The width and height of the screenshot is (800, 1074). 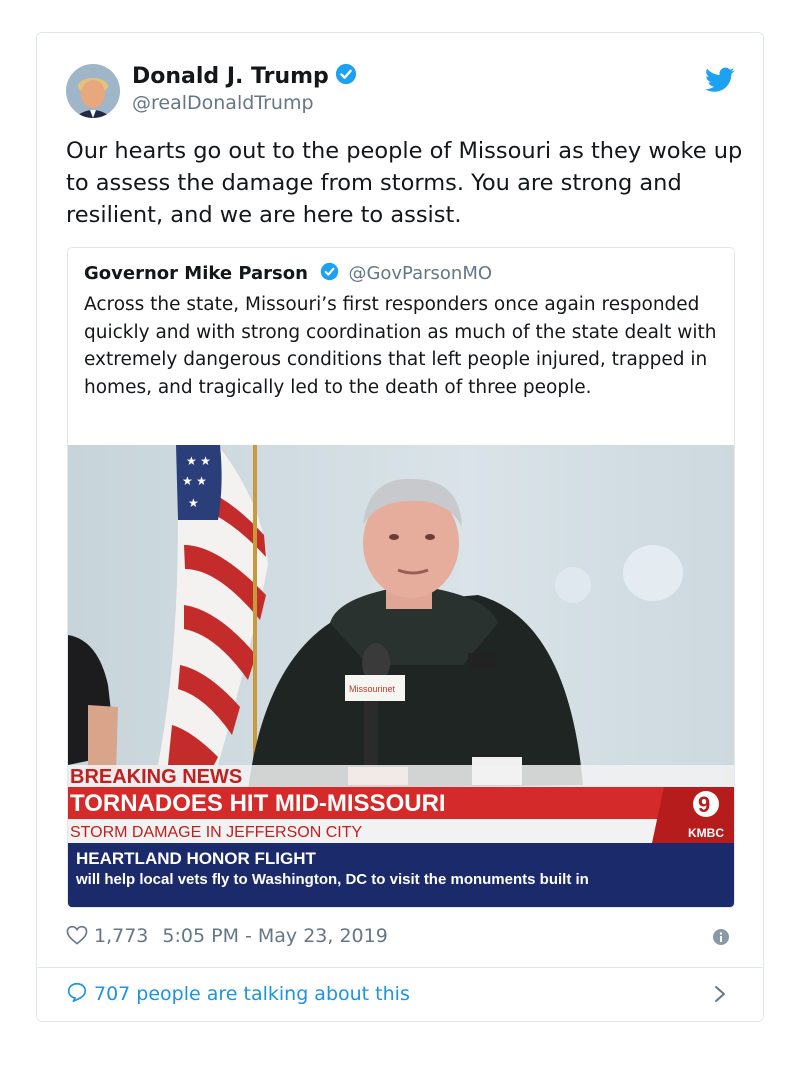 What do you see at coordinates (706, 833) in the screenshot?
I see `station-logo: KMBC` at bounding box center [706, 833].